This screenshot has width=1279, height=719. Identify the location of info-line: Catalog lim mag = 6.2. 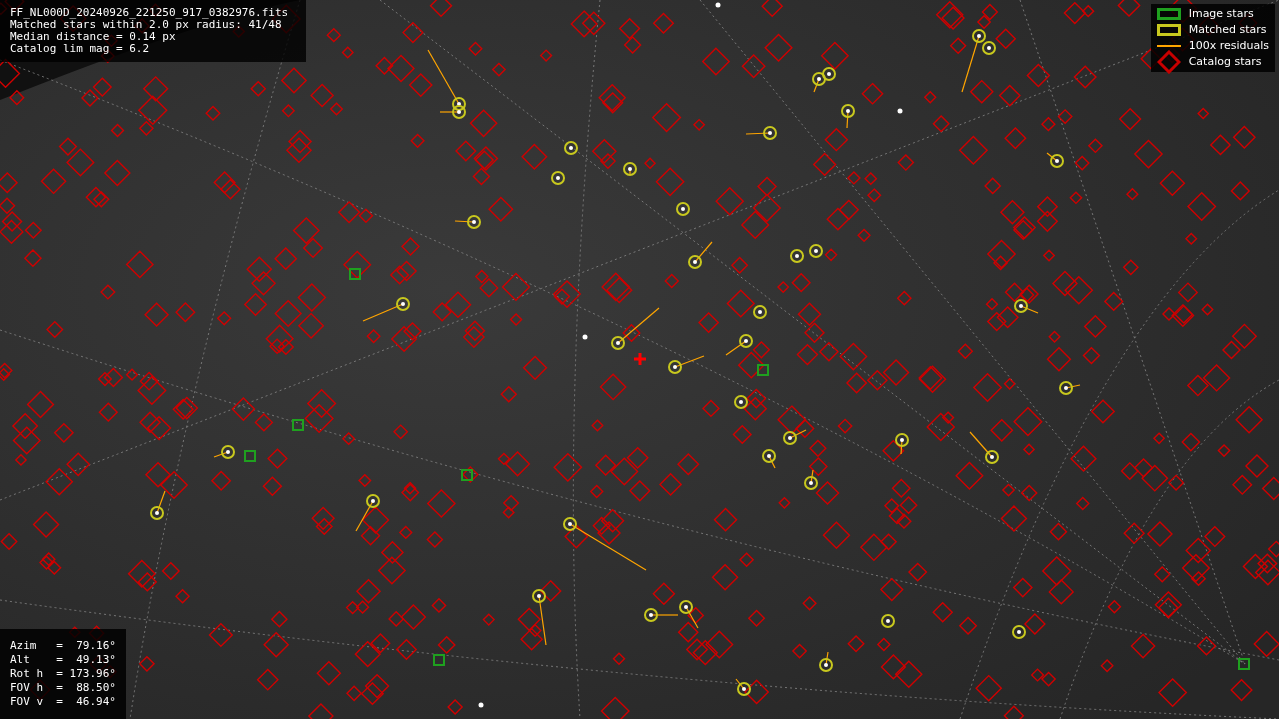
(80, 49).